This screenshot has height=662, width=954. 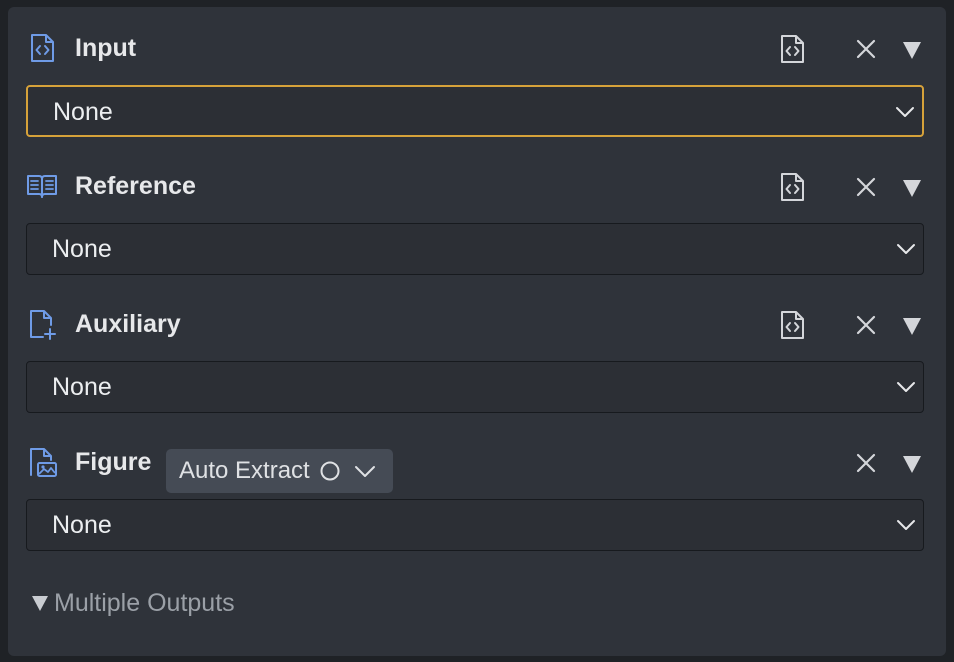 I want to click on auto-extract-dropdown: Auto Extract, so click(x=279, y=471).